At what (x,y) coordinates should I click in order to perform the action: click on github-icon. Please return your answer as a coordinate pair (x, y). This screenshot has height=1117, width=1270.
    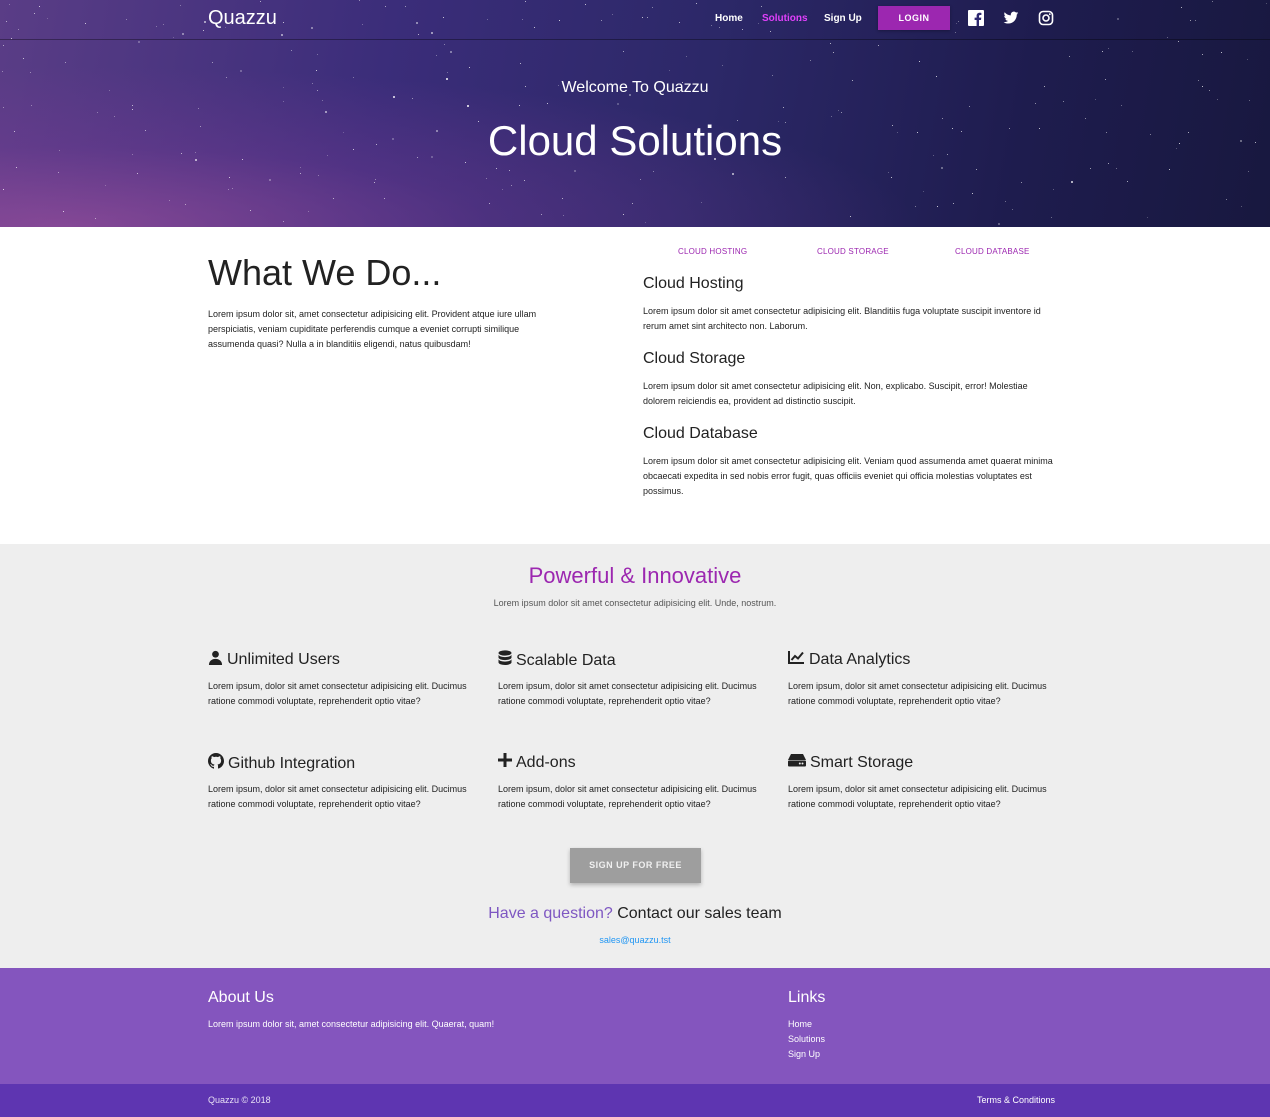
    Looking at the image, I should click on (218, 763).